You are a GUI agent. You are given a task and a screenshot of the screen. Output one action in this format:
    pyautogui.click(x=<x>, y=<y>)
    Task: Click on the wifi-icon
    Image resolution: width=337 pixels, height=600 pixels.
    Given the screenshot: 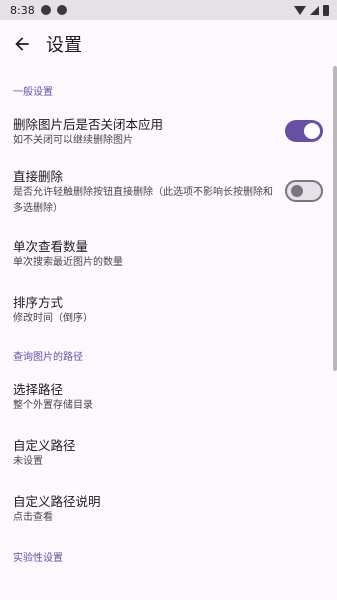 What is the action you would take?
    pyautogui.click(x=300, y=10)
    